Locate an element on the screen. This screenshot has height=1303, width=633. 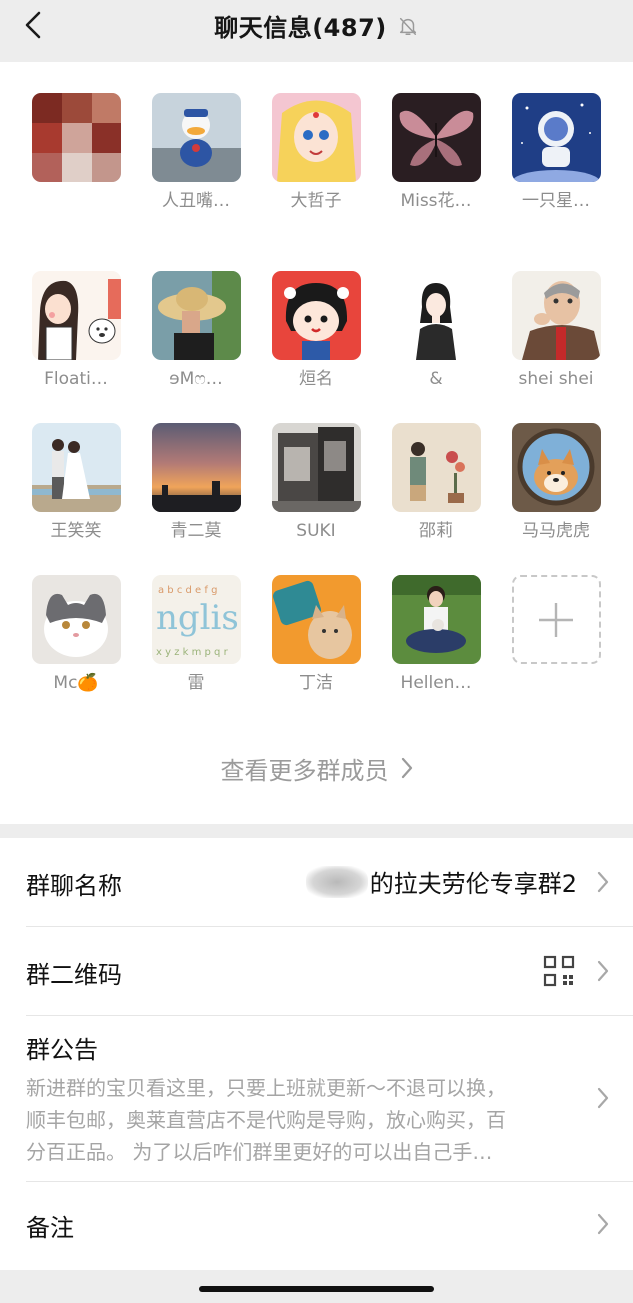
member-item: shei shei is located at coordinates (556, 336).